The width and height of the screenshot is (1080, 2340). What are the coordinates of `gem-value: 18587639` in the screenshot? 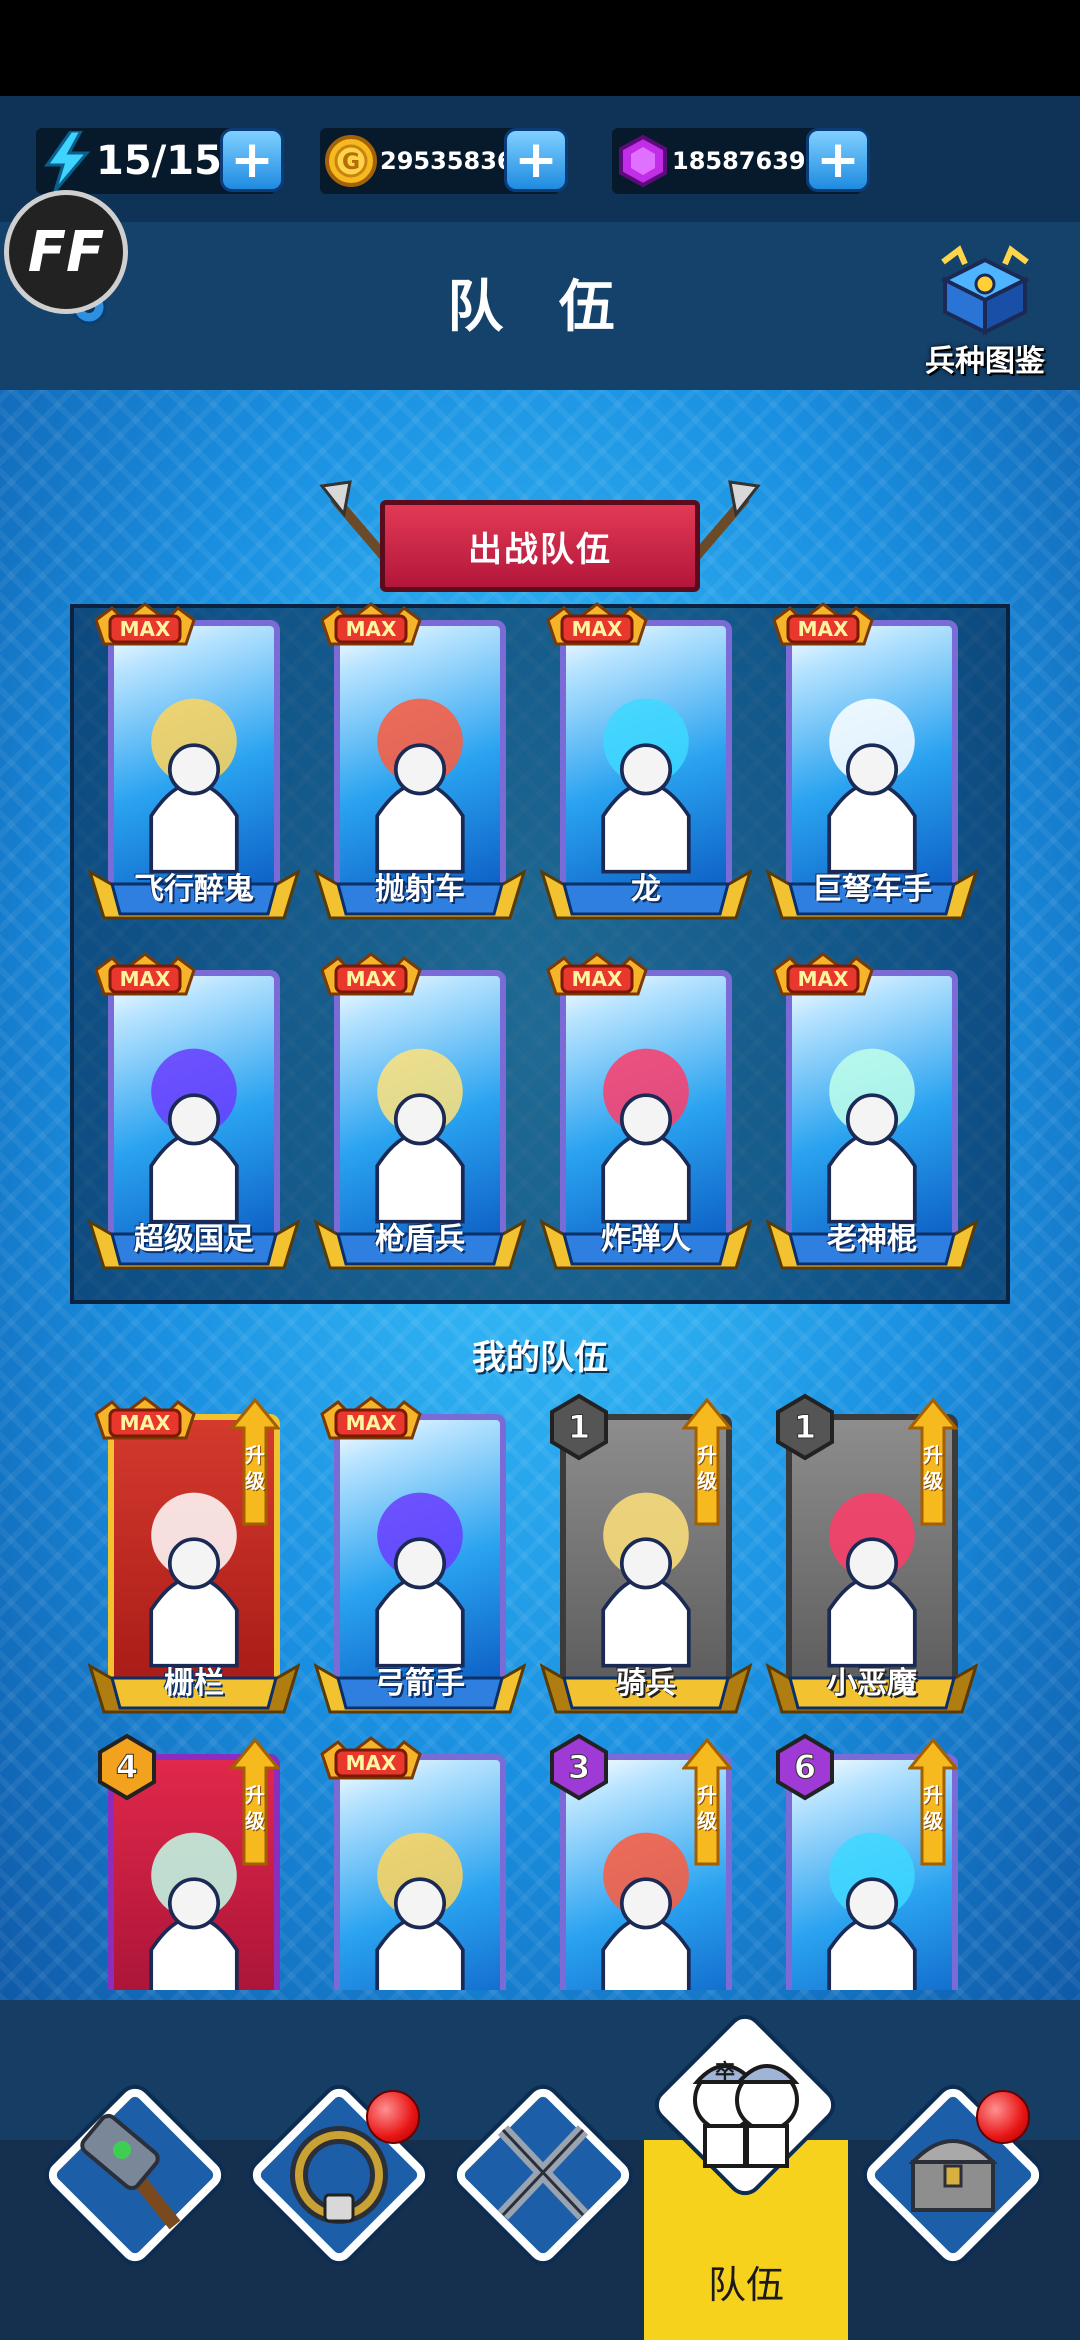 It's located at (739, 161).